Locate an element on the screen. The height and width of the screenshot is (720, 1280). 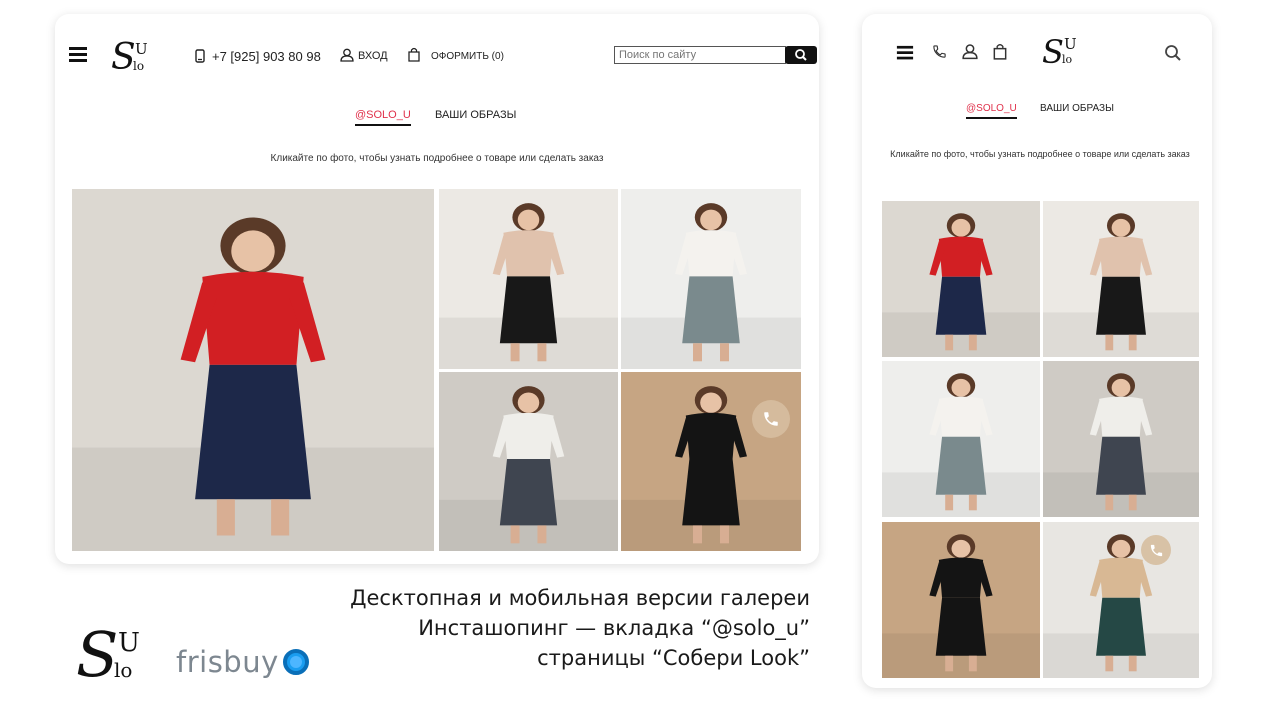
phone-number: +7 [925] 903 80 98 is located at coordinates (266, 56).